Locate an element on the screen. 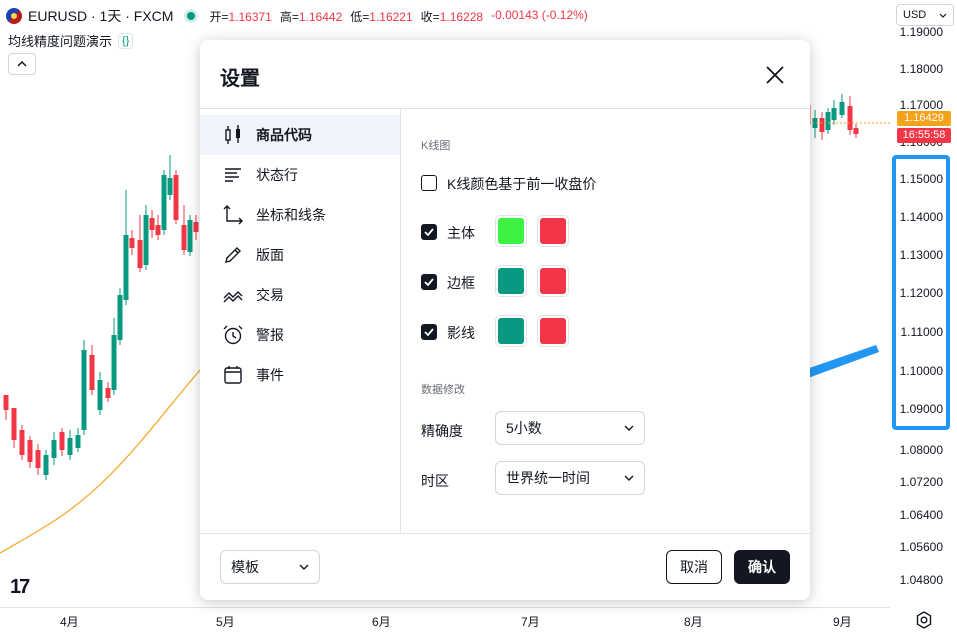 This screenshot has height=638, width=957. prev-close-label: K线颜色基于前一收盘价 is located at coordinates (522, 184).